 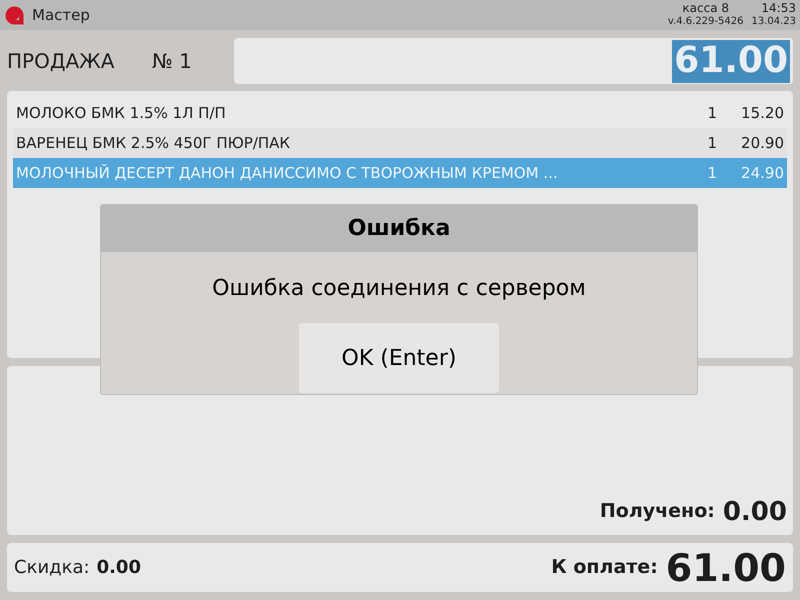 What do you see at coordinates (762, 113) in the screenshot?
I see `item-price: 15.20` at bounding box center [762, 113].